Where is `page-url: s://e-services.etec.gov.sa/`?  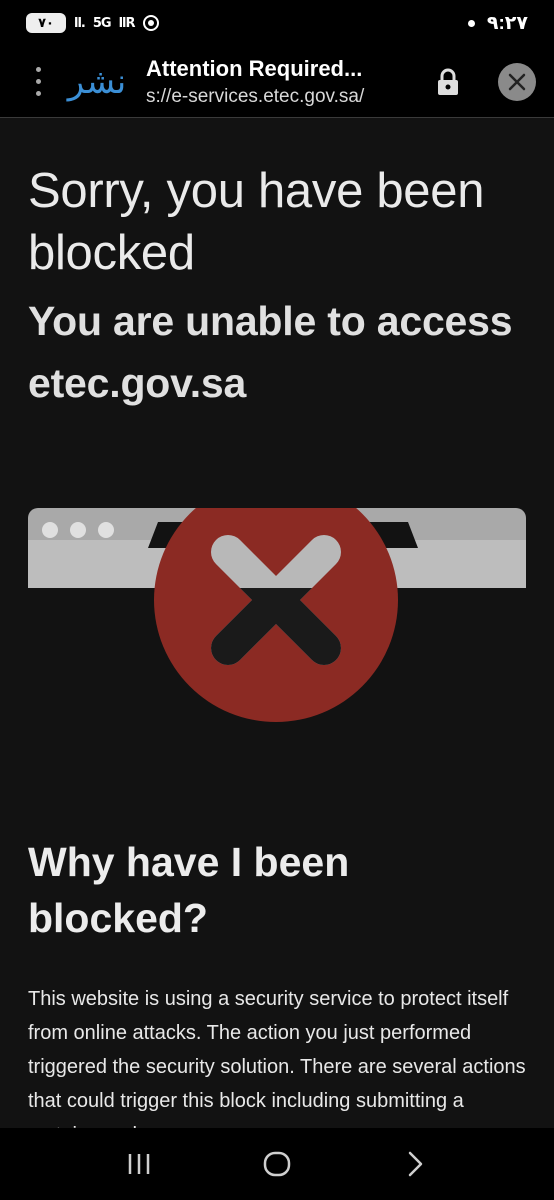
page-url: s://e-services.etec.gov.sa/ is located at coordinates (255, 96).